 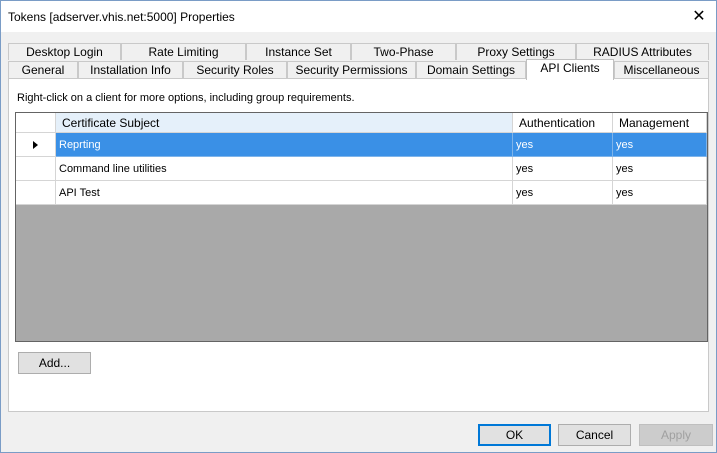 I want to click on tab-proxy-settings: Proxy Settings, so click(x=516, y=51).